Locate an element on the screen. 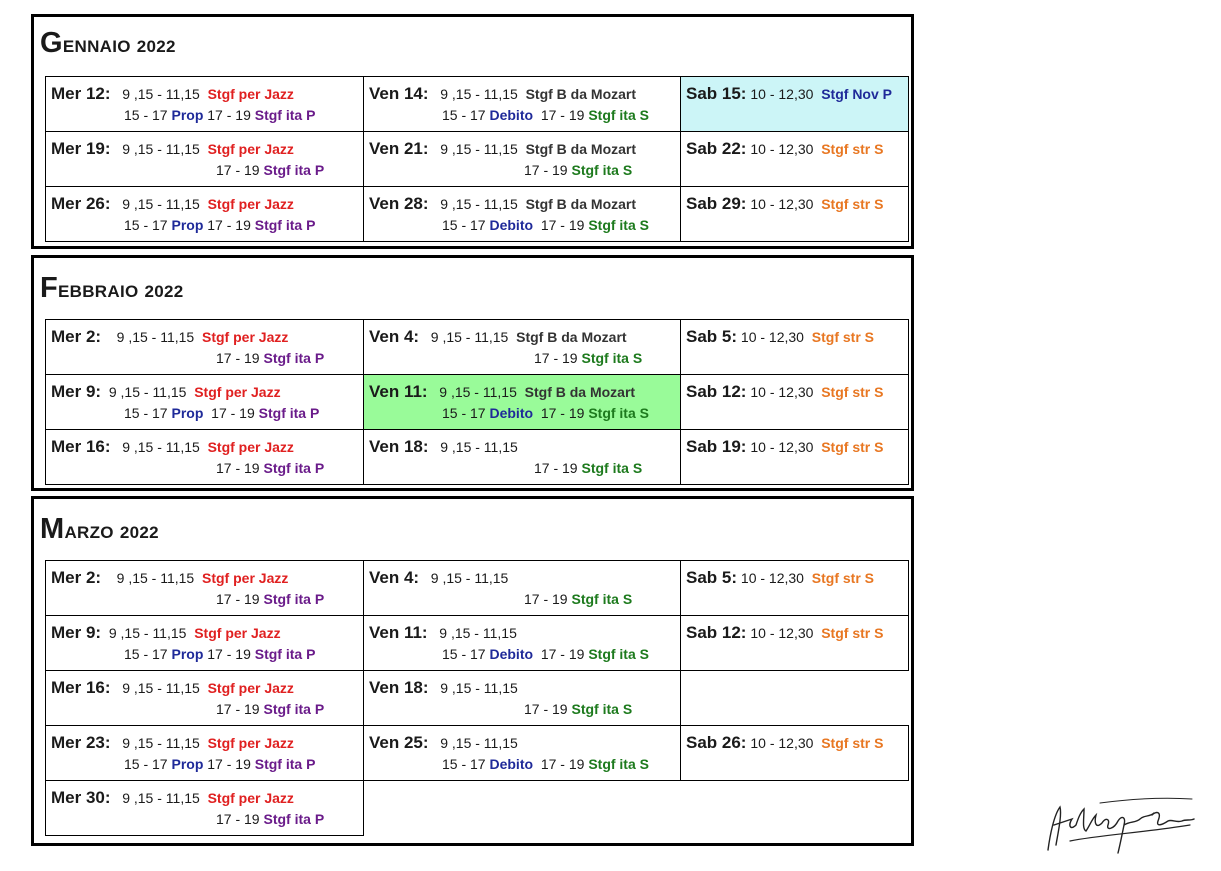  month-title: GENNAIO 2022 is located at coordinates (108, 43).